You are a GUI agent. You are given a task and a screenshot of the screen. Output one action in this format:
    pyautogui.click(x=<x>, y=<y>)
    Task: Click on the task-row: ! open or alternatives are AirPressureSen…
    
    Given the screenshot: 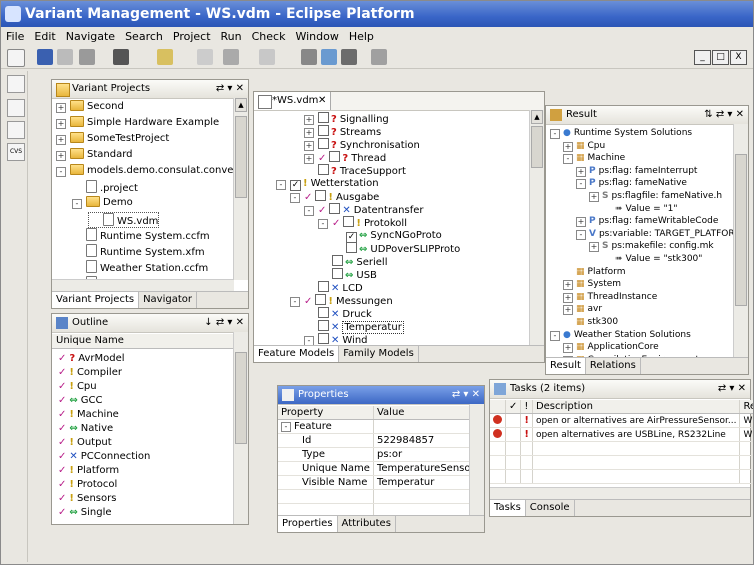 What is the action you would take?
    pyautogui.click(x=621, y=420)
    